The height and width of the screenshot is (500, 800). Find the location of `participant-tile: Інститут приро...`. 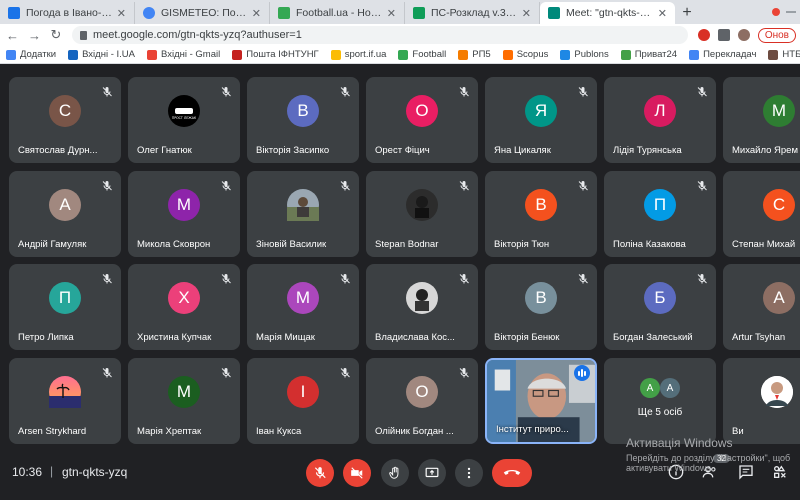

participant-tile: Інститут приро... is located at coordinates (541, 401).